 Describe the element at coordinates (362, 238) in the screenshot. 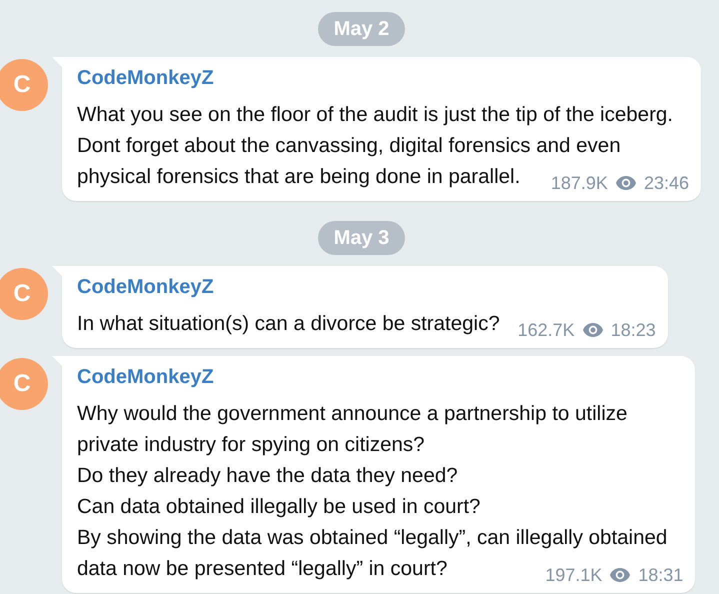

I see `date-label: May 3` at that location.